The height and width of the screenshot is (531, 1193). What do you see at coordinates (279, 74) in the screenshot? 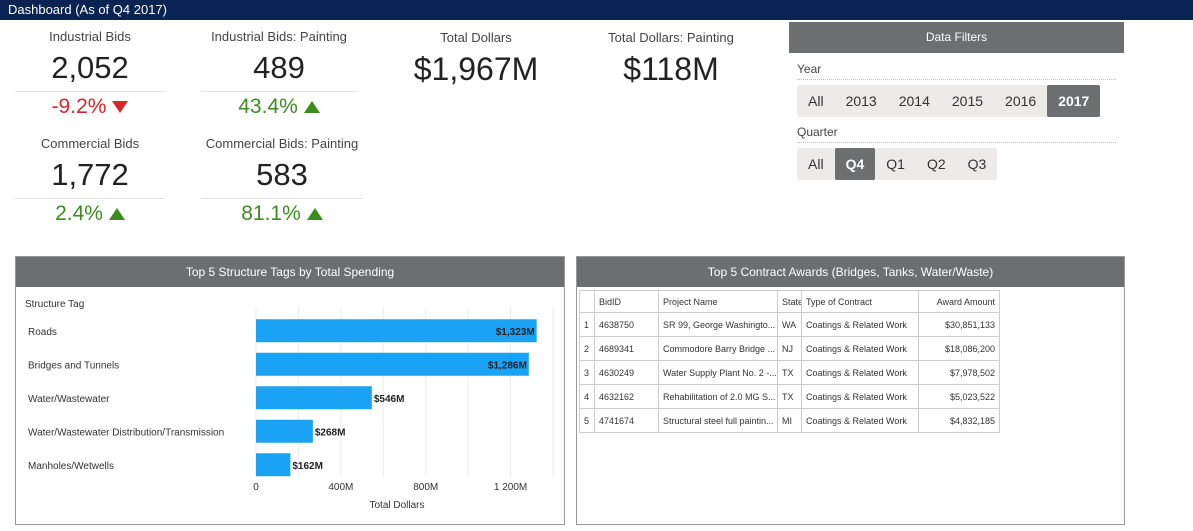
I see `kpi-industrial-bids-painting: Industrial Bids: Painting 489 43.4%` at bounding box center [279, 74].